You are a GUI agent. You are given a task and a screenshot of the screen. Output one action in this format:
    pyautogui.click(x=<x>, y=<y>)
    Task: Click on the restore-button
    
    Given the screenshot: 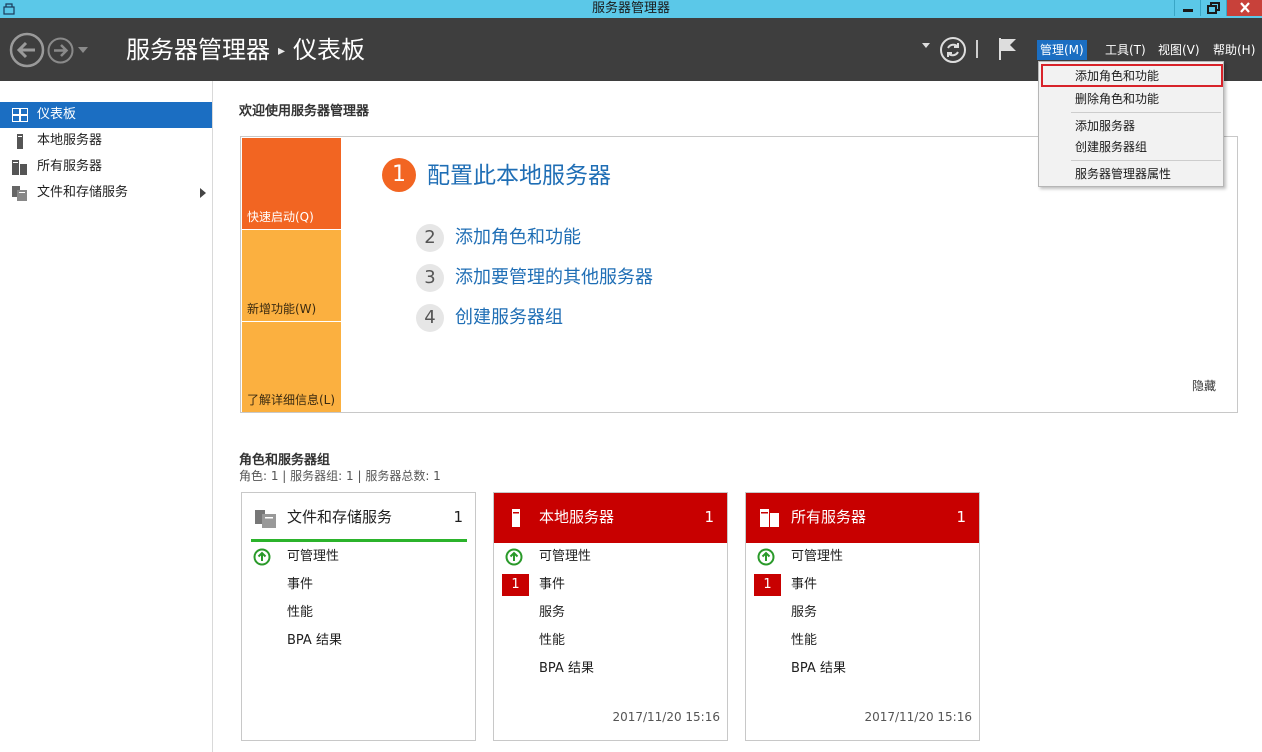 What is the action you would take?
    pyautogui.click(x=1213, y=8)
    